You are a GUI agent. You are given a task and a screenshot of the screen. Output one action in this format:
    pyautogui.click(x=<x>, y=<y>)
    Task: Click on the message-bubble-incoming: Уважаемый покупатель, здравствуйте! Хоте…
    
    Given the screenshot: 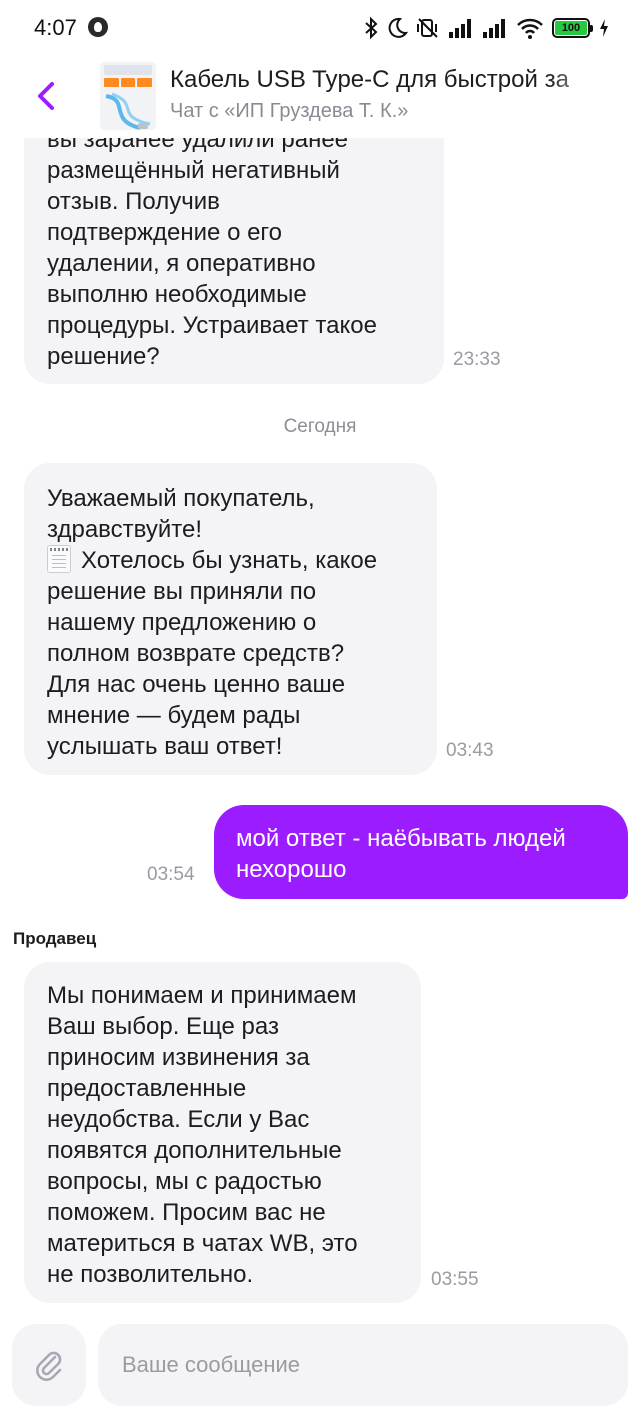 What is the action you would take?
    pyautogui.click(x=230, y=619)
    